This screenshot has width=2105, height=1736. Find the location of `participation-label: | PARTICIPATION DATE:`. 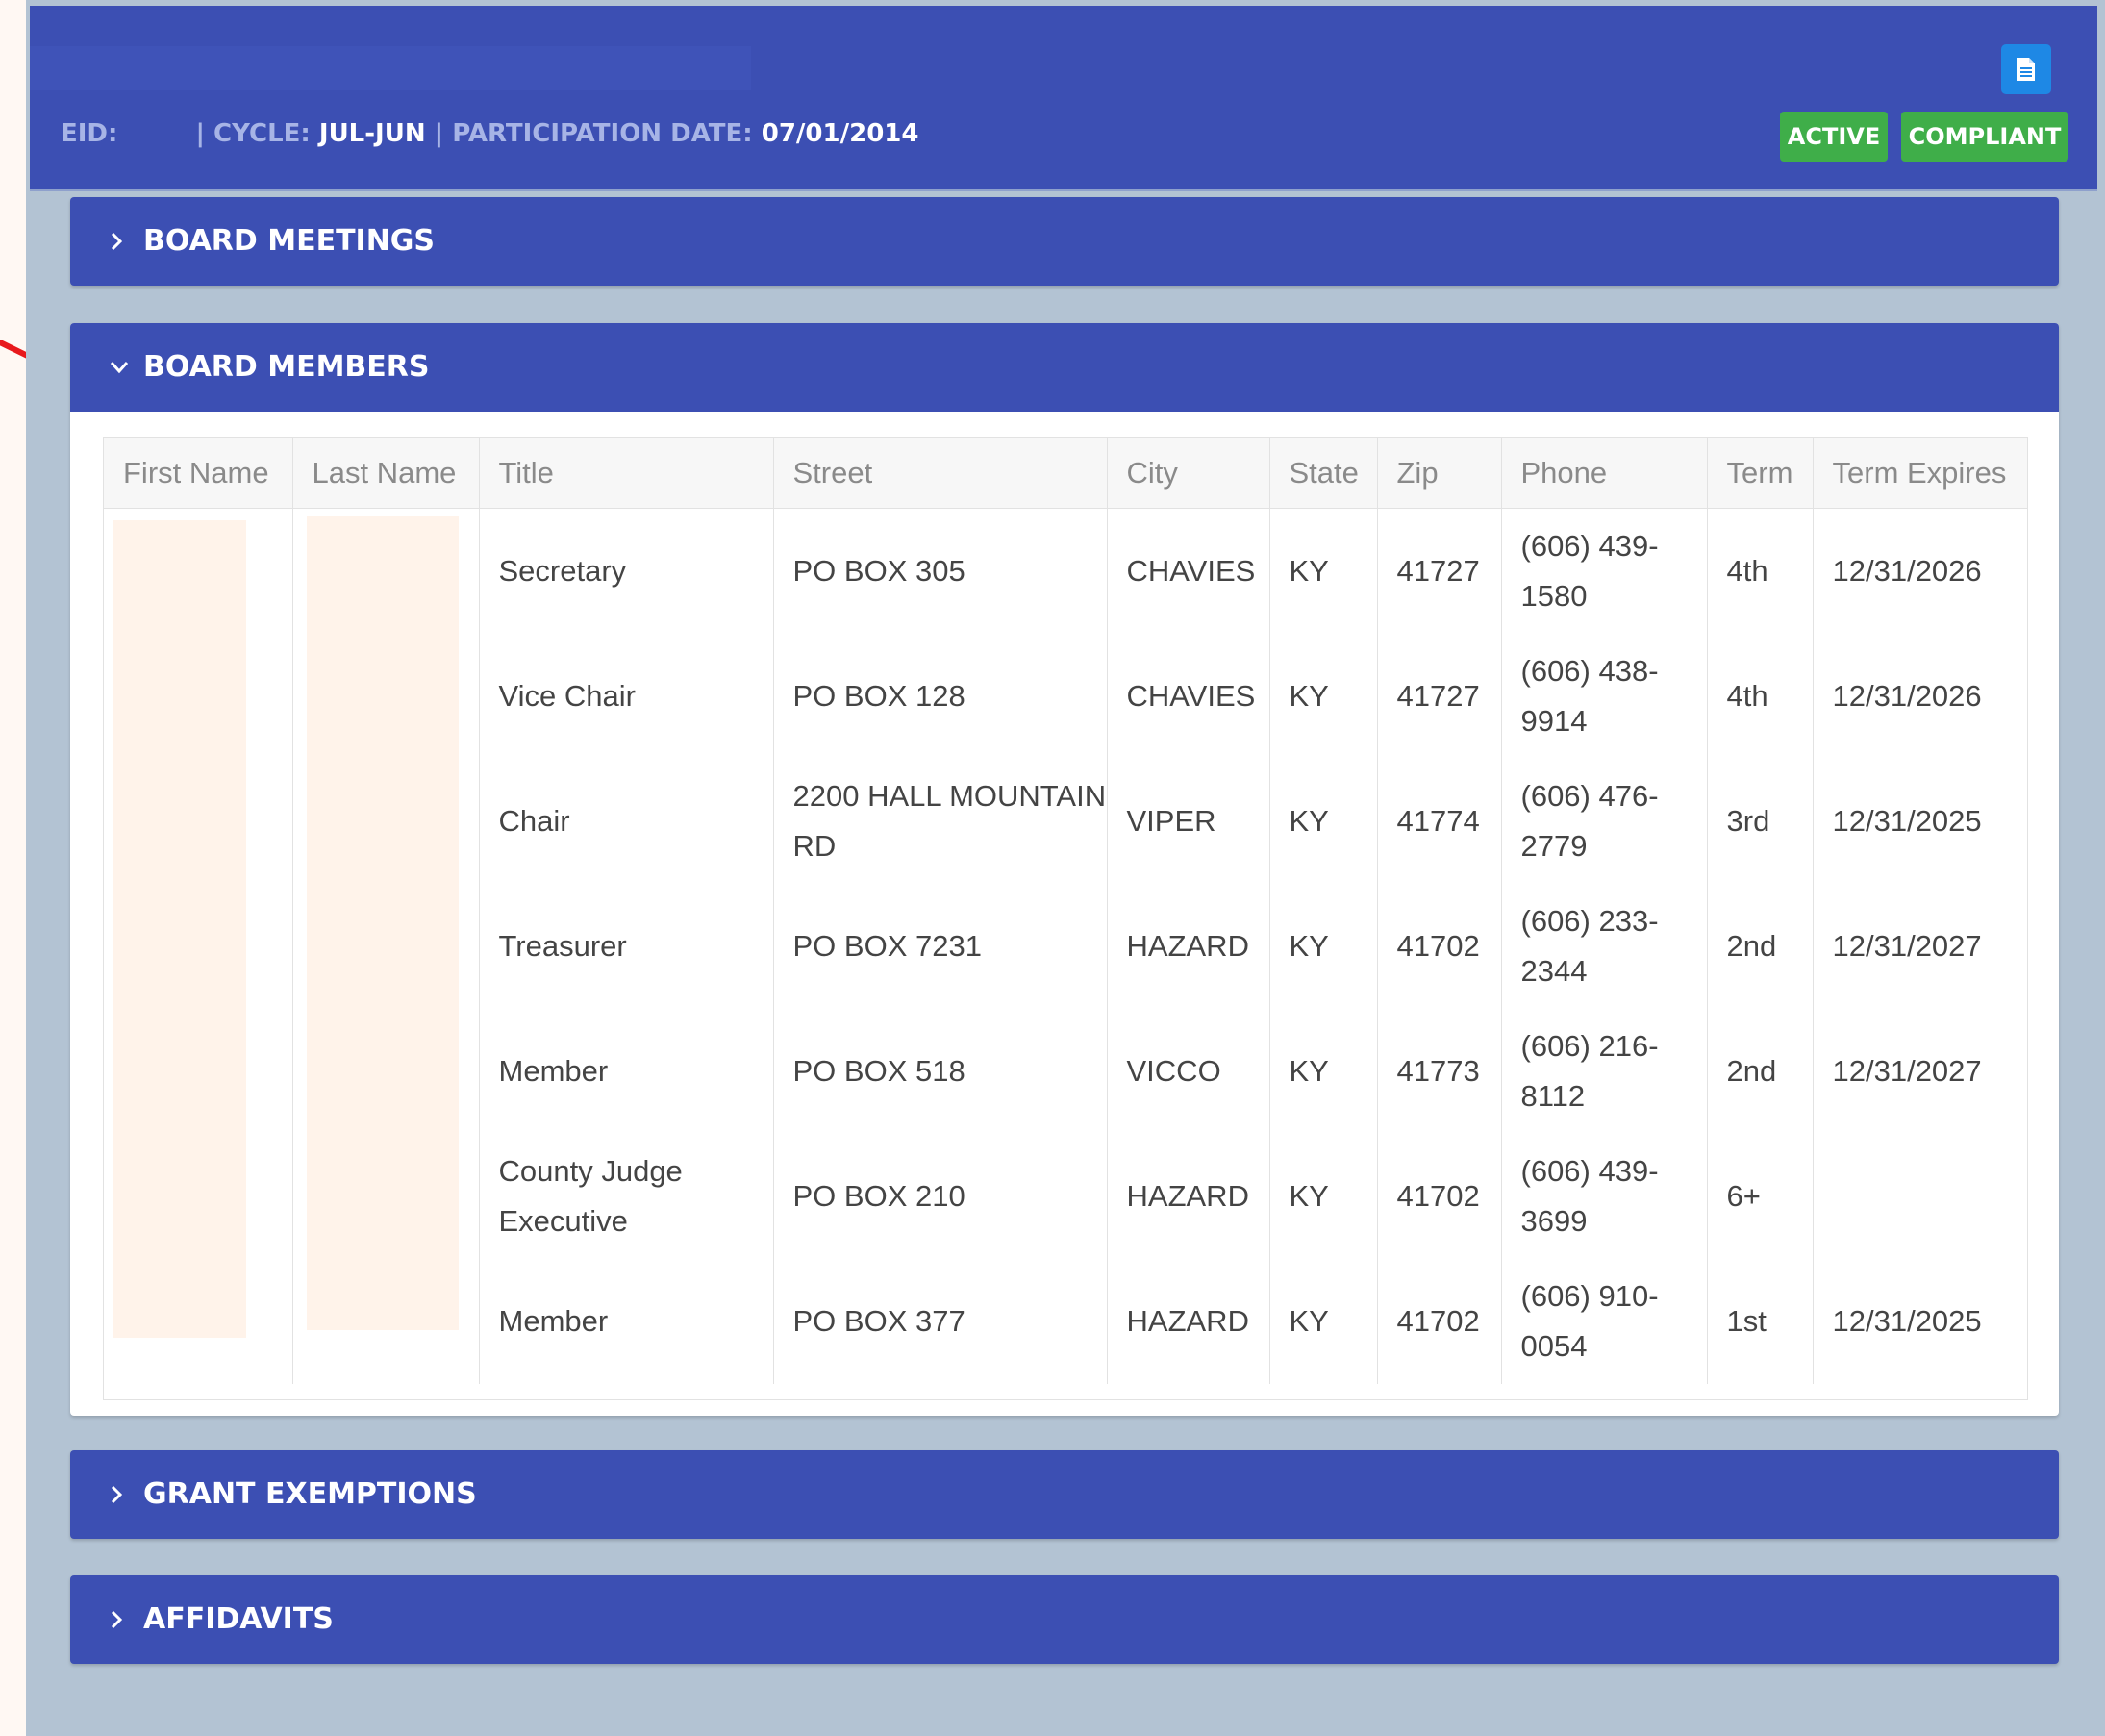

participation-label: | PARTICIPATION DATE: is located at coordinates (593, 133).